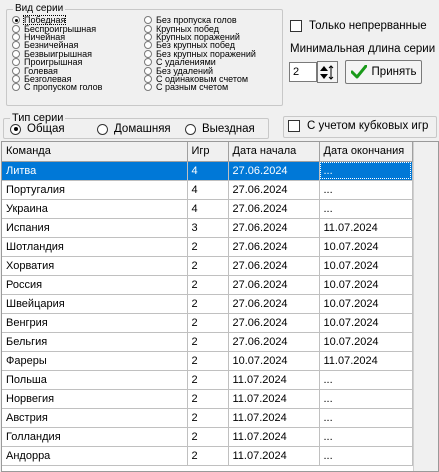 The width and height of the screenshot is (439, 472). What do you see at coordinates (134, 129) in the screenshot?
I see `radio-home: Домашняя` at bounding box center [134, 129].